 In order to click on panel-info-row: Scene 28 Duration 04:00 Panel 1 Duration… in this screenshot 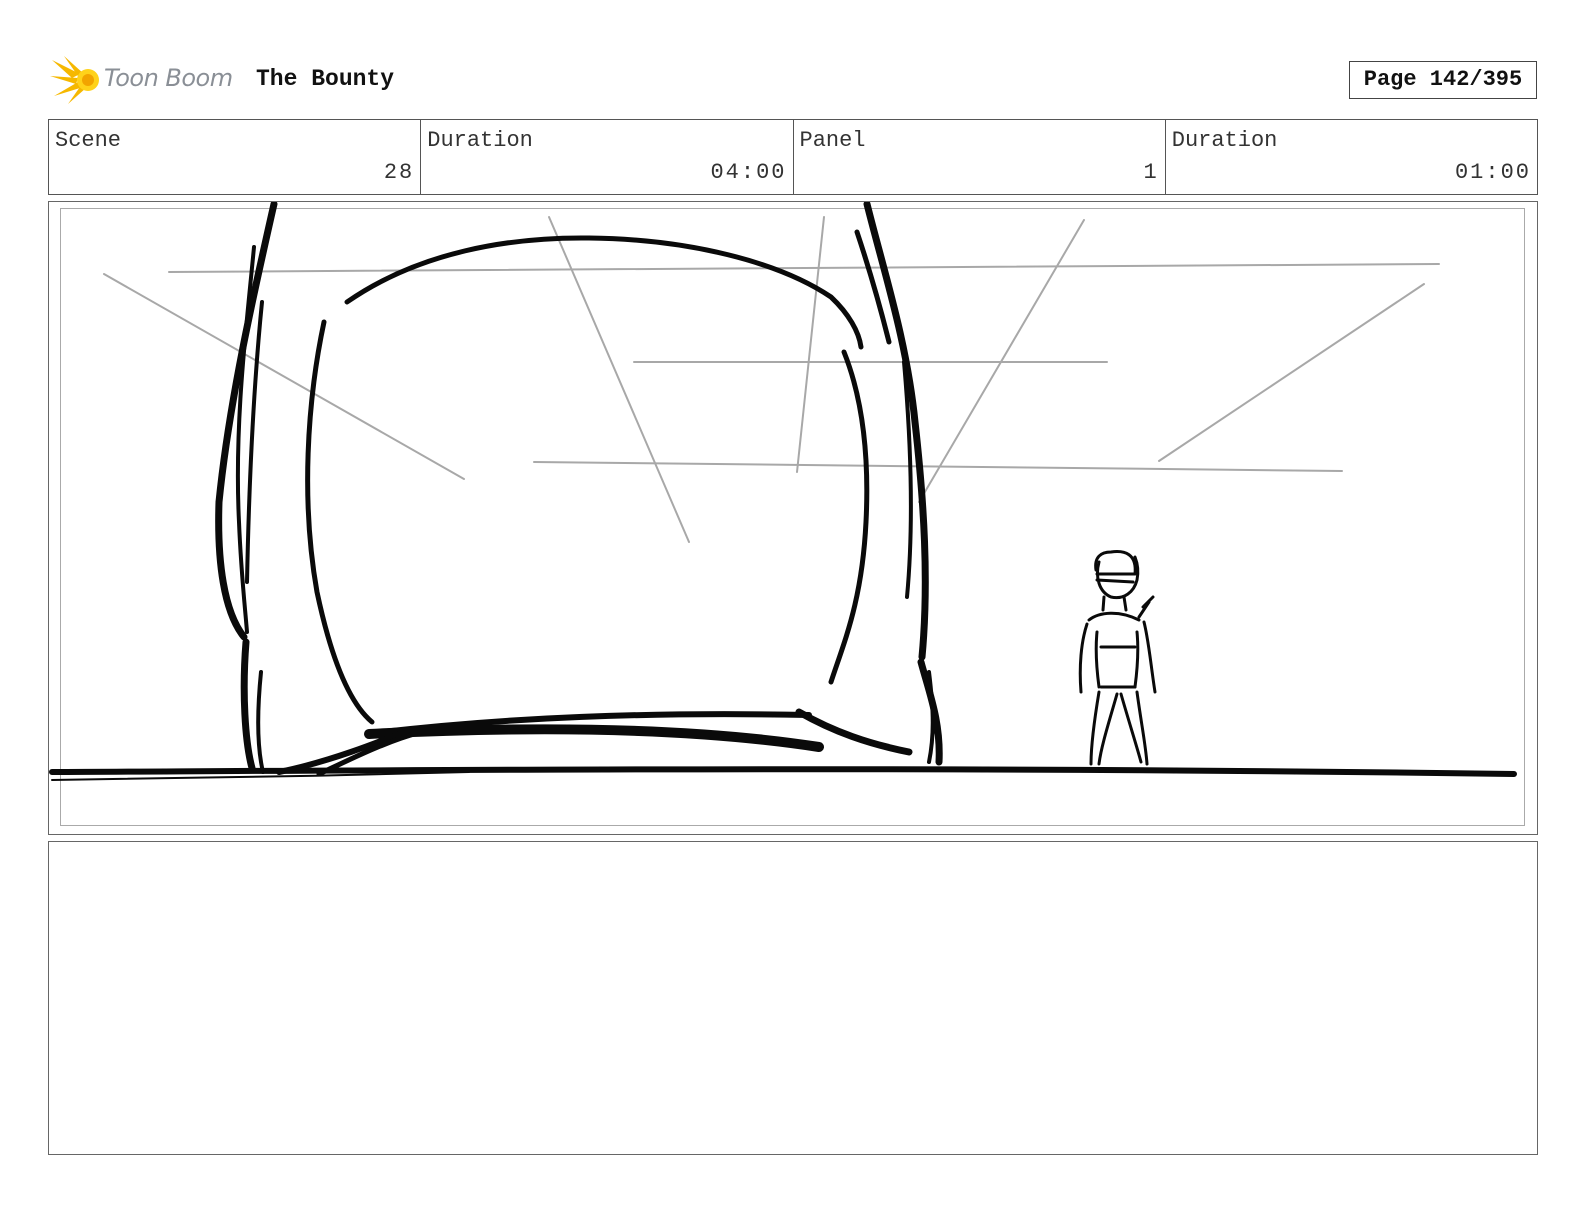, I will do `click(793, 157)`.